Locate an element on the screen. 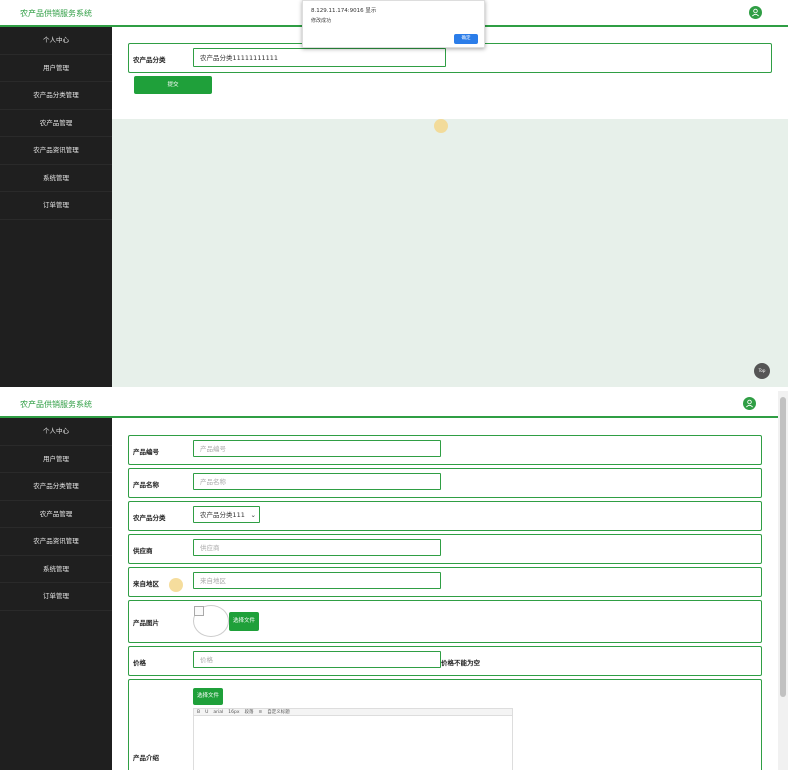 This screenshot has height=770, width=788. origin-input: 来自地区 is located at coordinates (317, 580).